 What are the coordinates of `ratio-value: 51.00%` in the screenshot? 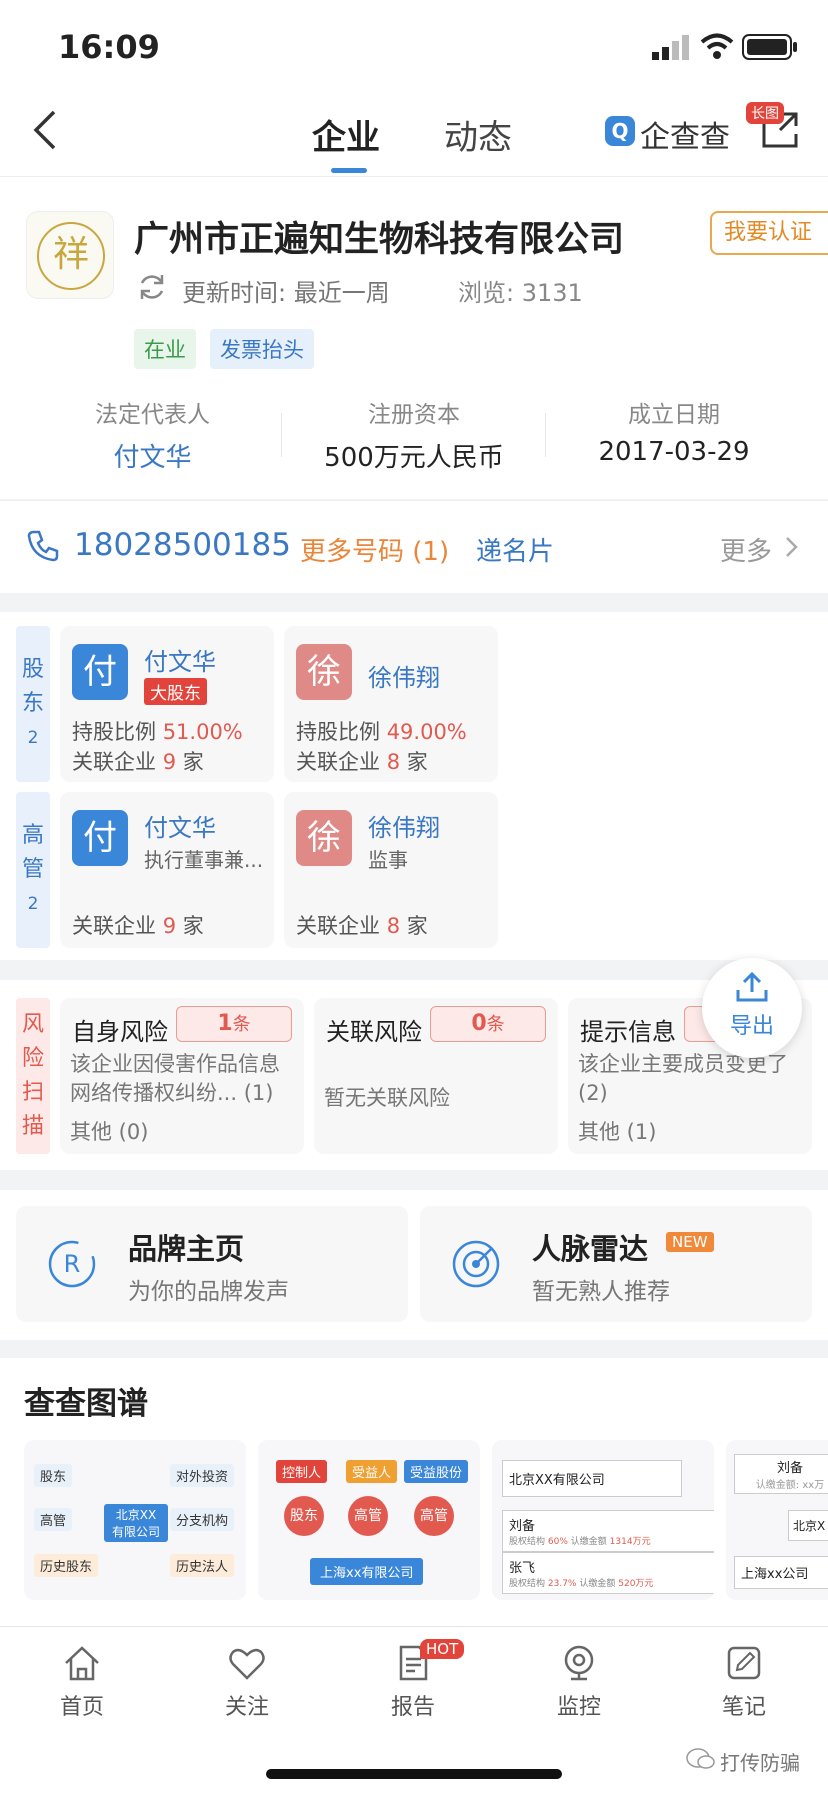 It's located at (202, 732).